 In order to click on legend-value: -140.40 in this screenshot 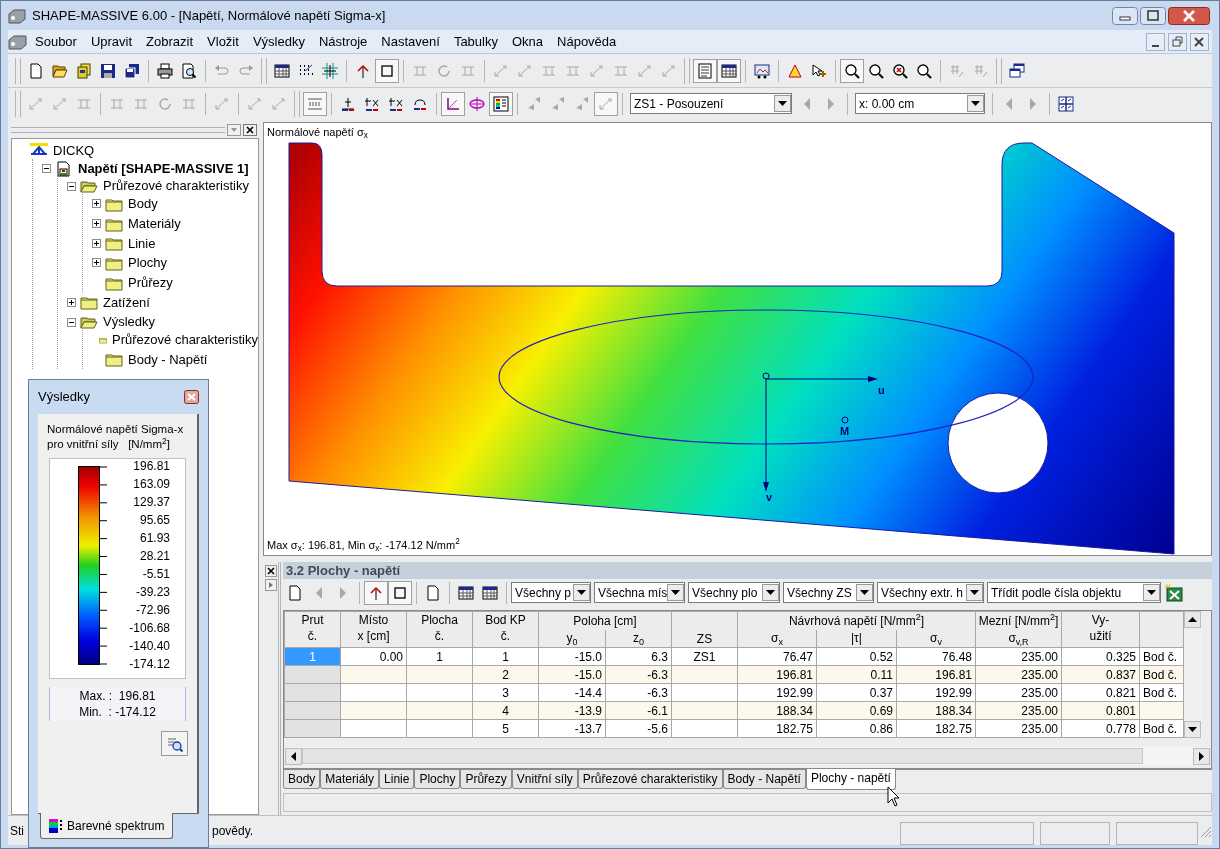, I will do `click(149, 646)`.